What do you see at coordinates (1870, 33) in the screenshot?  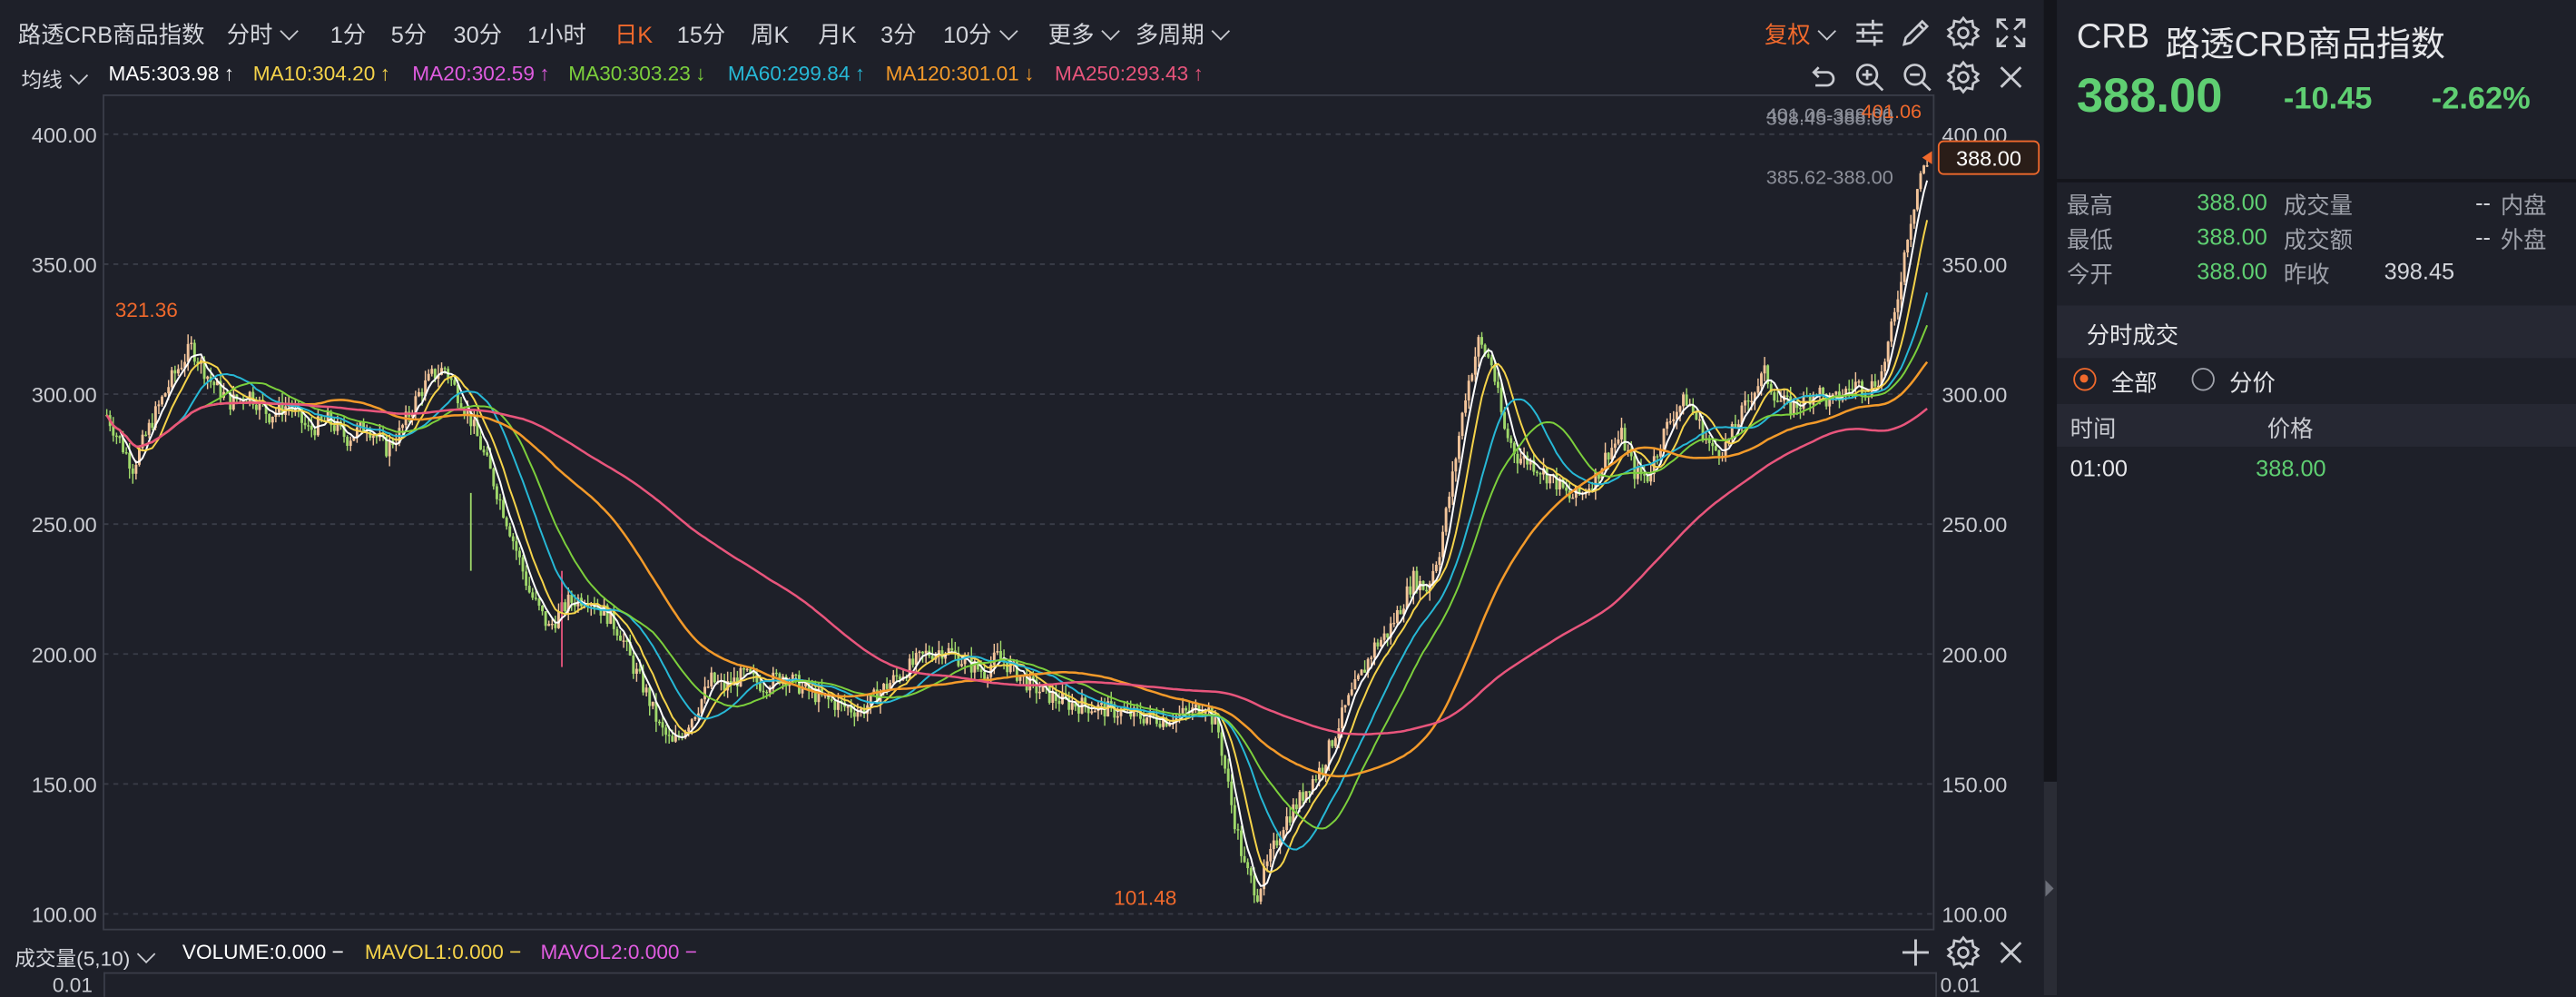 I see `indicator-settings-icon` at bounding box center [1870, 33].